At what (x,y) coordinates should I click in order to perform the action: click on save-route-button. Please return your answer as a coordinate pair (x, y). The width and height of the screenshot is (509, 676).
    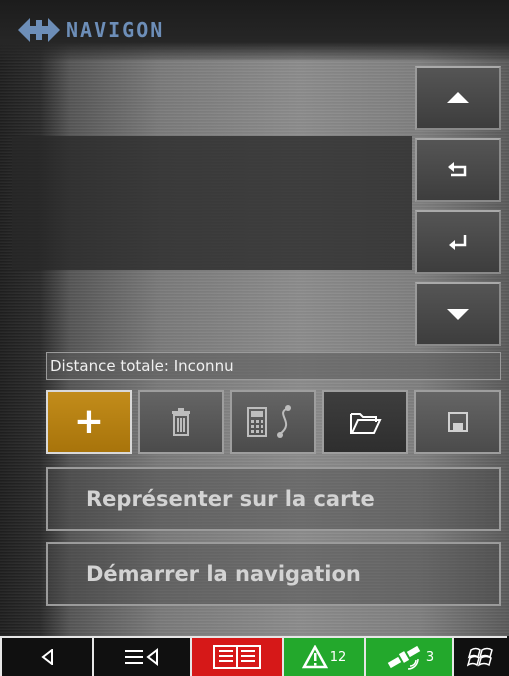
    Looking at the image, I should click on (457, 422).